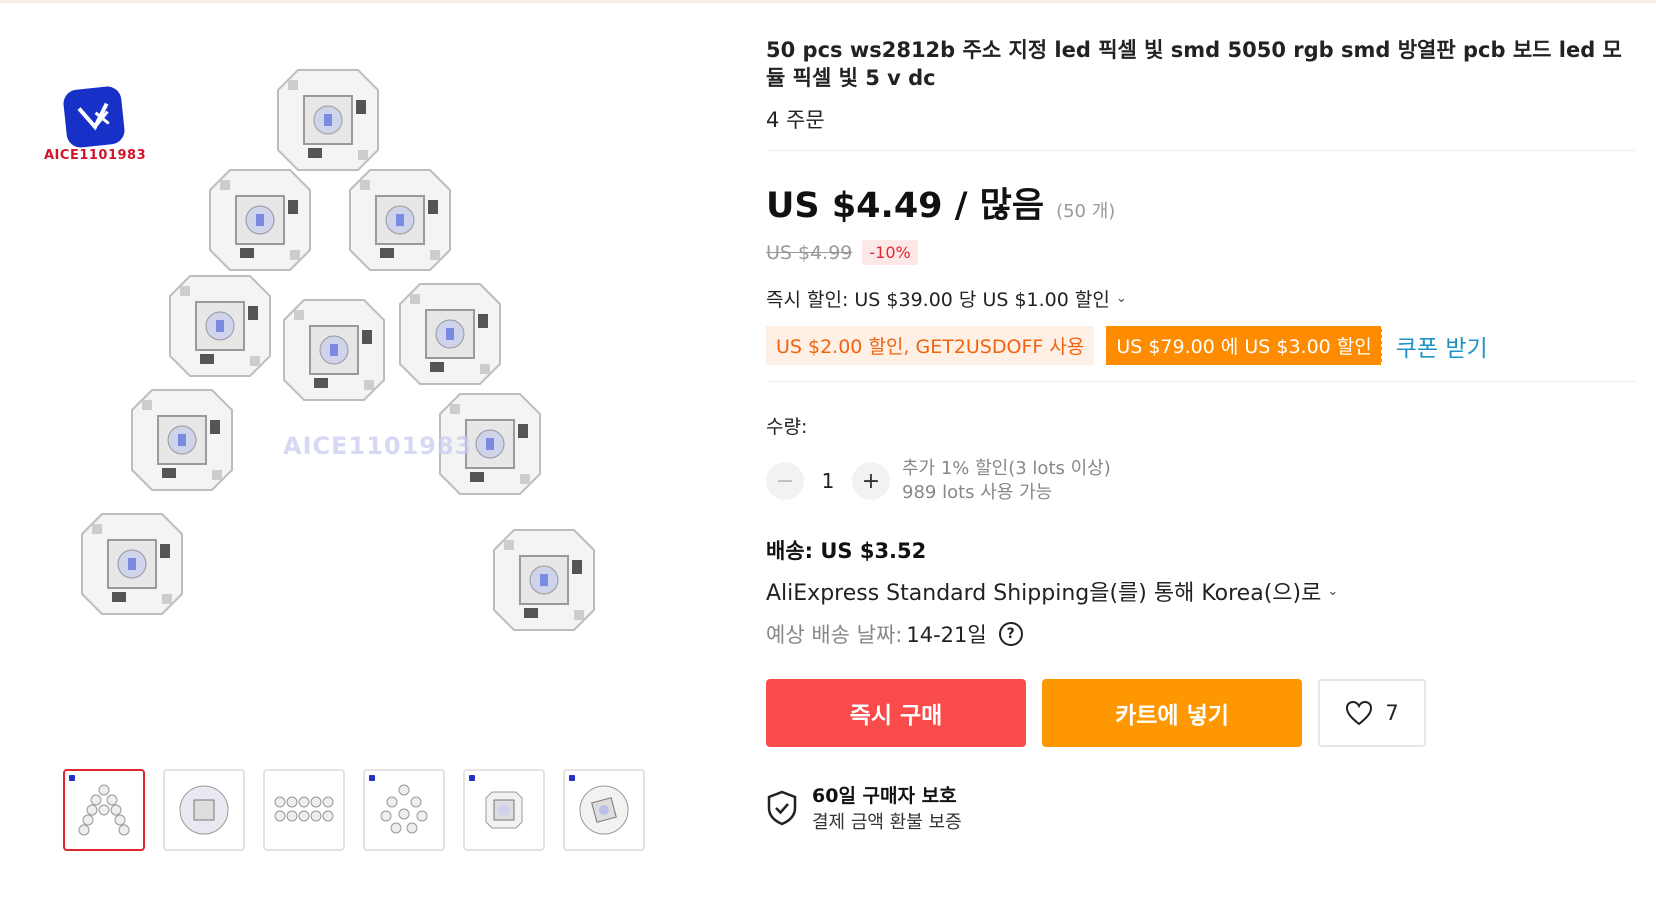 The image size is (1656, 899). What do you see at coordinates (378, 446) in the screenshot?
I see `image-watermark: AICE1101983` at bounding box center [378, 446].